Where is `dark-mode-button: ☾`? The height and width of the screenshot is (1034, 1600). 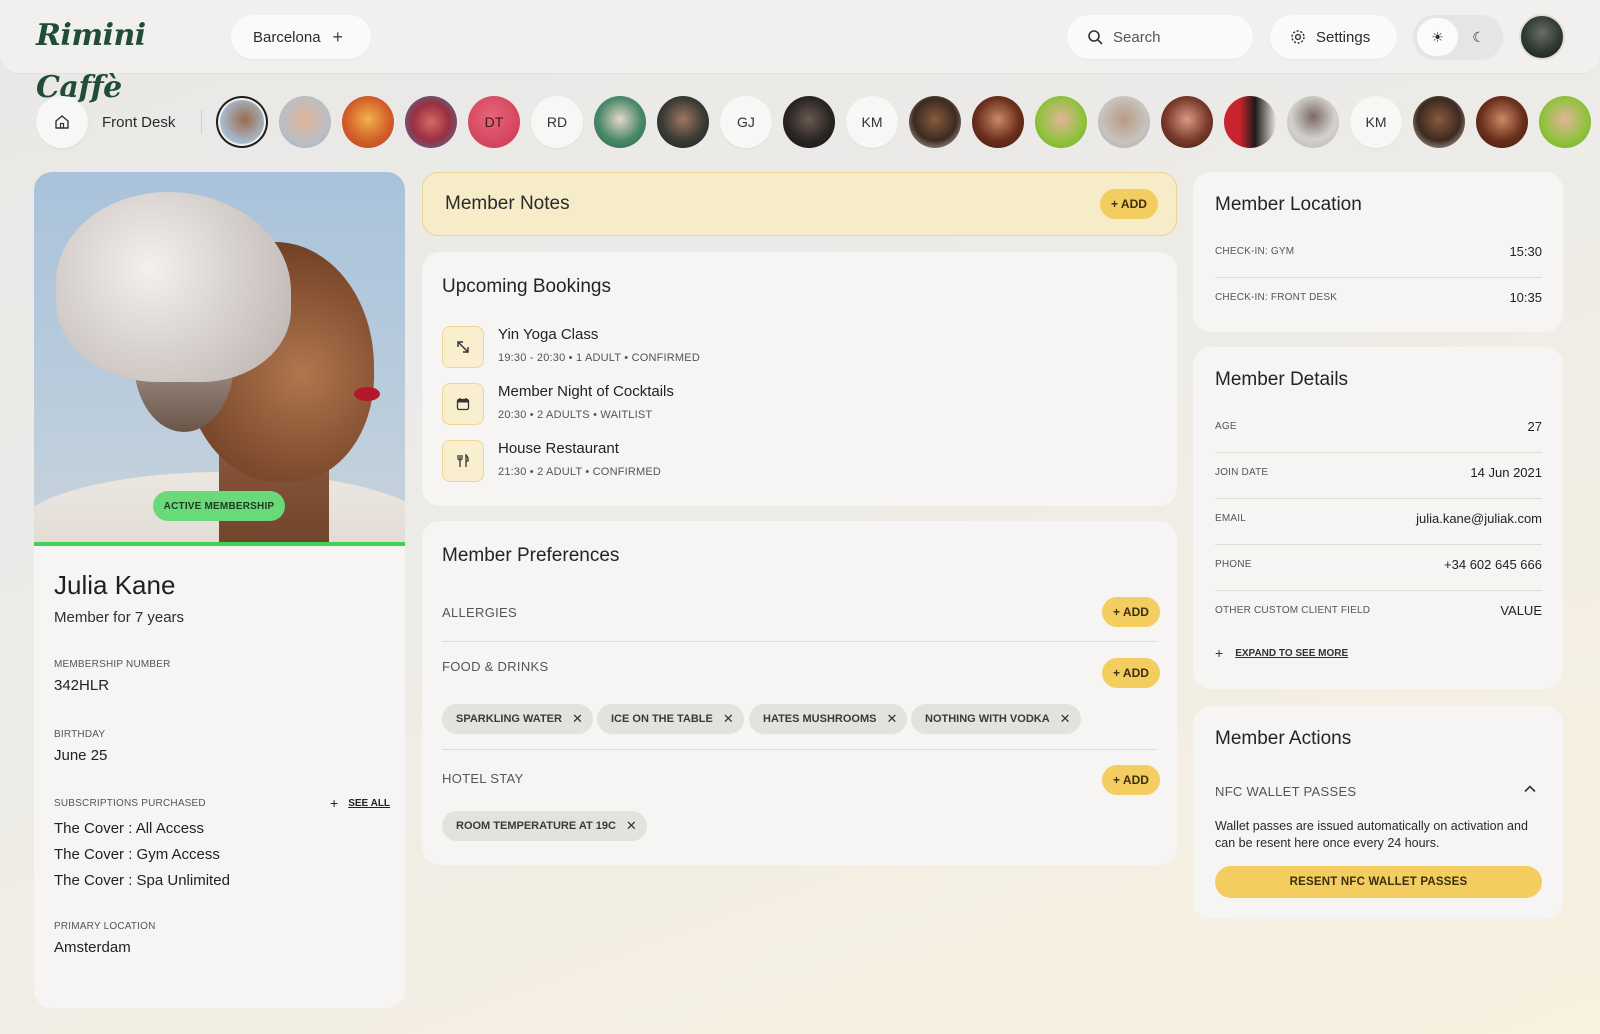
dark-mode-button: ☾ is located at coordinates (1478, 37).